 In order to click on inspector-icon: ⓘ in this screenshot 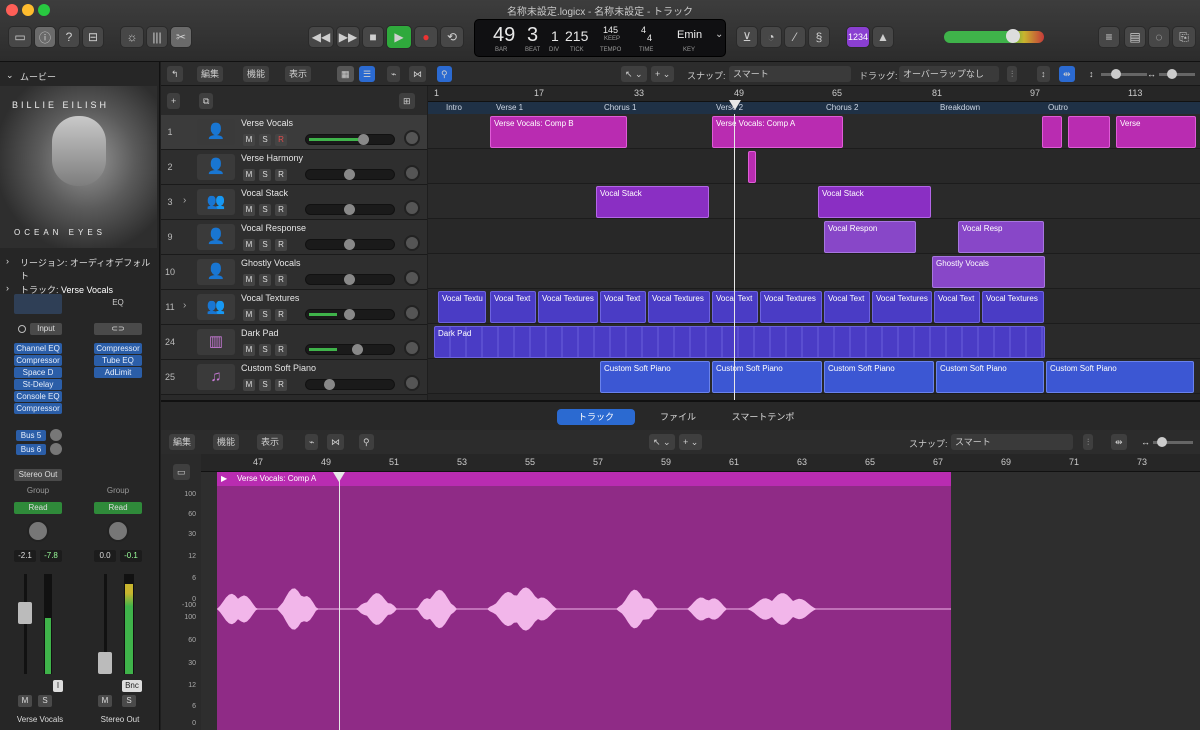, I will do `click(45, 37)`.